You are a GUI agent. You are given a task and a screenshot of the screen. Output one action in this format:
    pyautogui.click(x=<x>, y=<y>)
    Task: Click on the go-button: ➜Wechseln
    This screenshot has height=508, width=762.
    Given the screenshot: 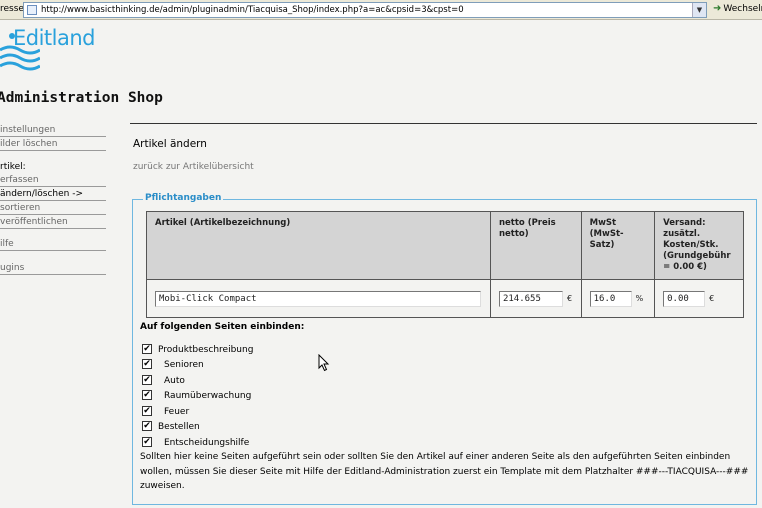 What is the action you would take?
    pyautogui.click(x=737, y=8)
    